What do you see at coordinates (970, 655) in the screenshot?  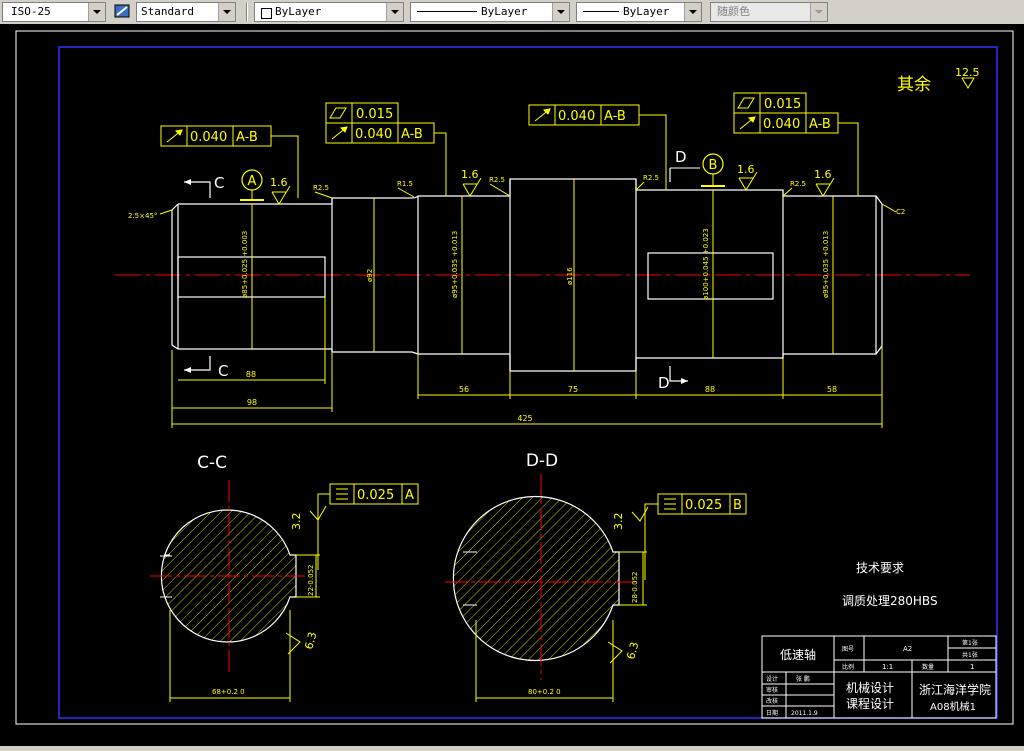 I see `title-sheets-label: 共1张` at bounding box center [970, 655].